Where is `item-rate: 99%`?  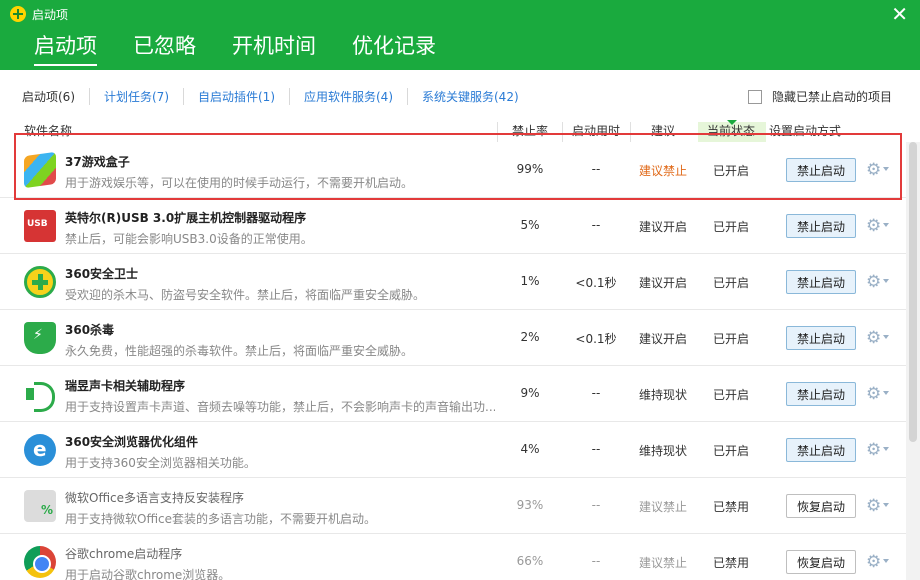
item-rate: 99% is located at coordinates (530, 169).